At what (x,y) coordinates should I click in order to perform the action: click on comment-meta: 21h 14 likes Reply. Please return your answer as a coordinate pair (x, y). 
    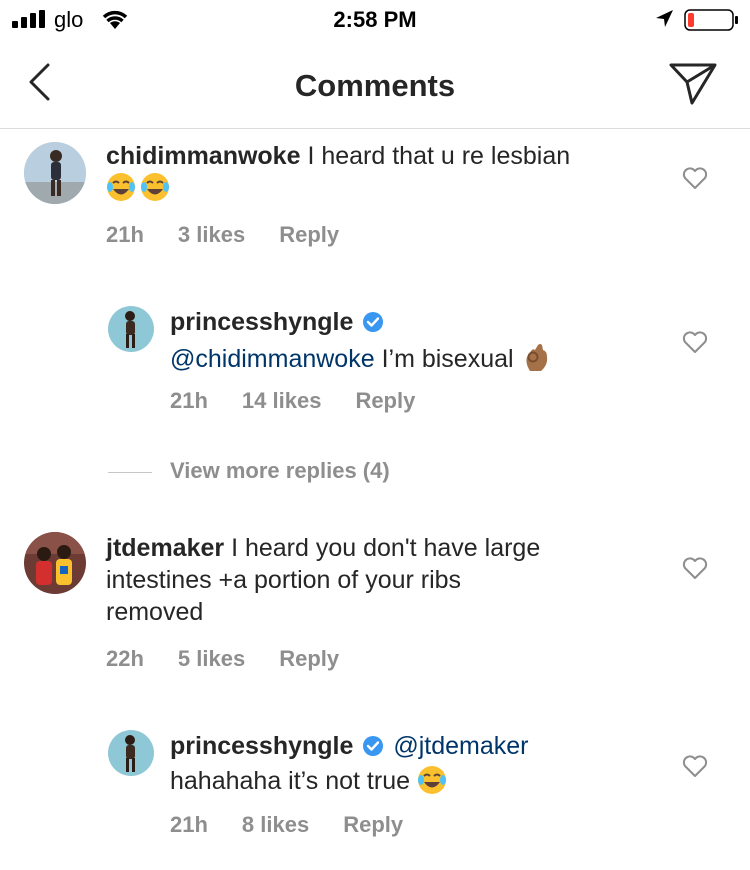
    Looking at the image, I should click on (309, 401).